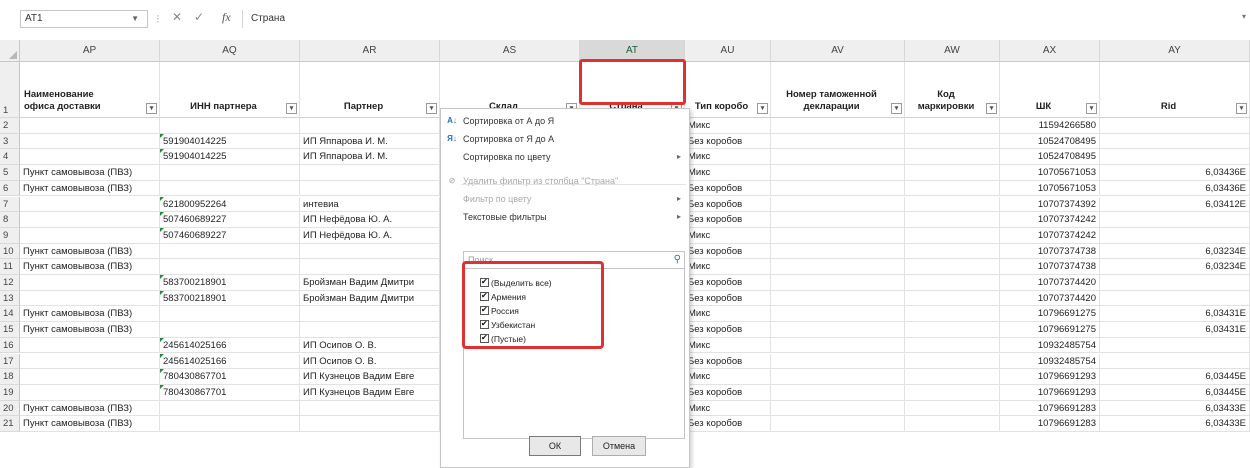  Describe the element at coordinates (10, 251) in the screenshot. I see `row-header: 10` at that location.